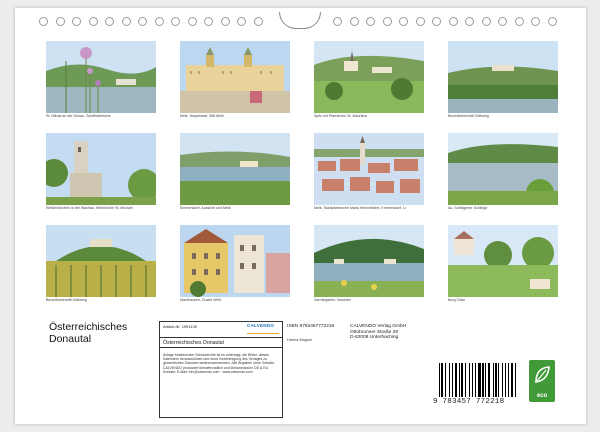  I want to click on info-box-title: Österreichisches Donautal, so click(221, 342).